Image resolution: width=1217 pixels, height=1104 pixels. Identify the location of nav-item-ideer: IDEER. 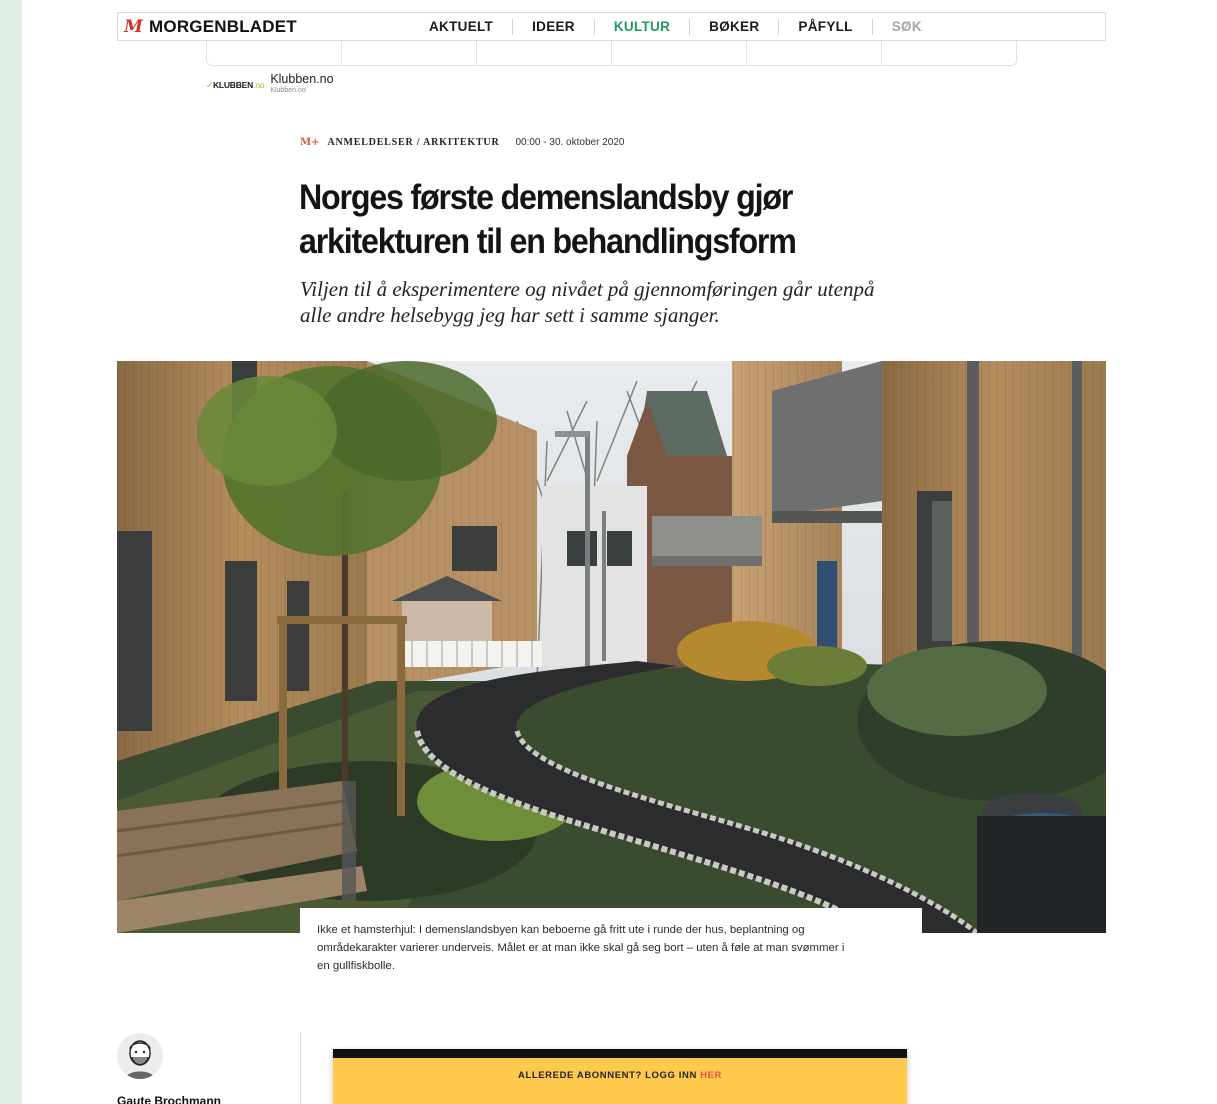
(554, 26).